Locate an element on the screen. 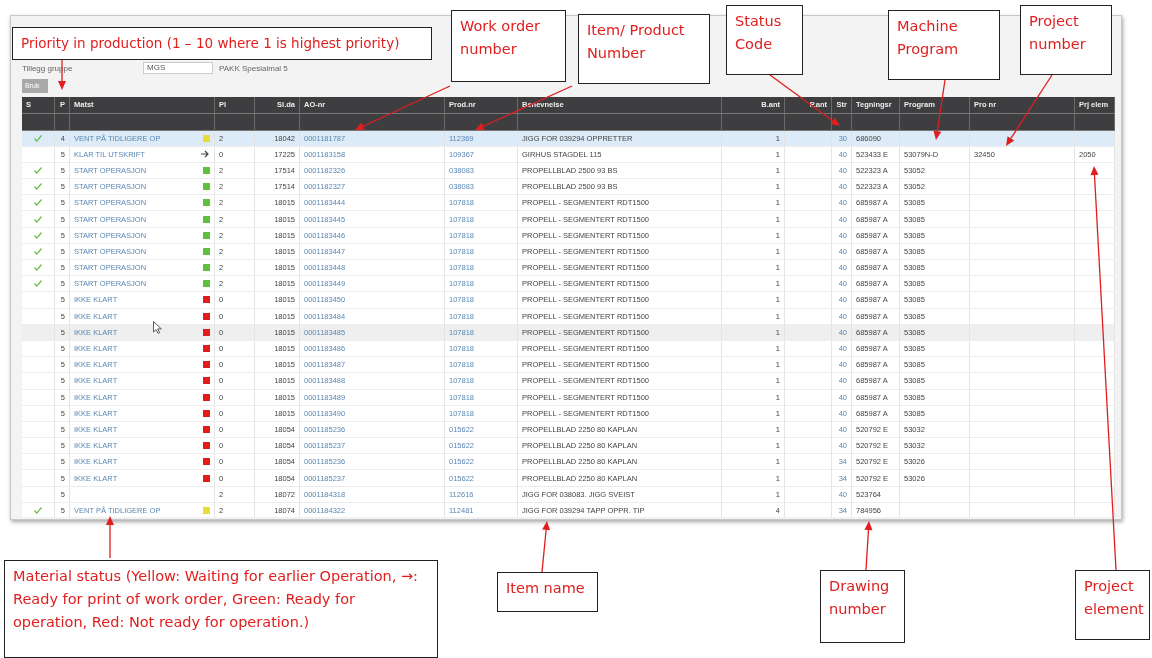 This screenshot has width=1152, height=658. annotation-callout: Status Code is located at coordinates (764, 40).